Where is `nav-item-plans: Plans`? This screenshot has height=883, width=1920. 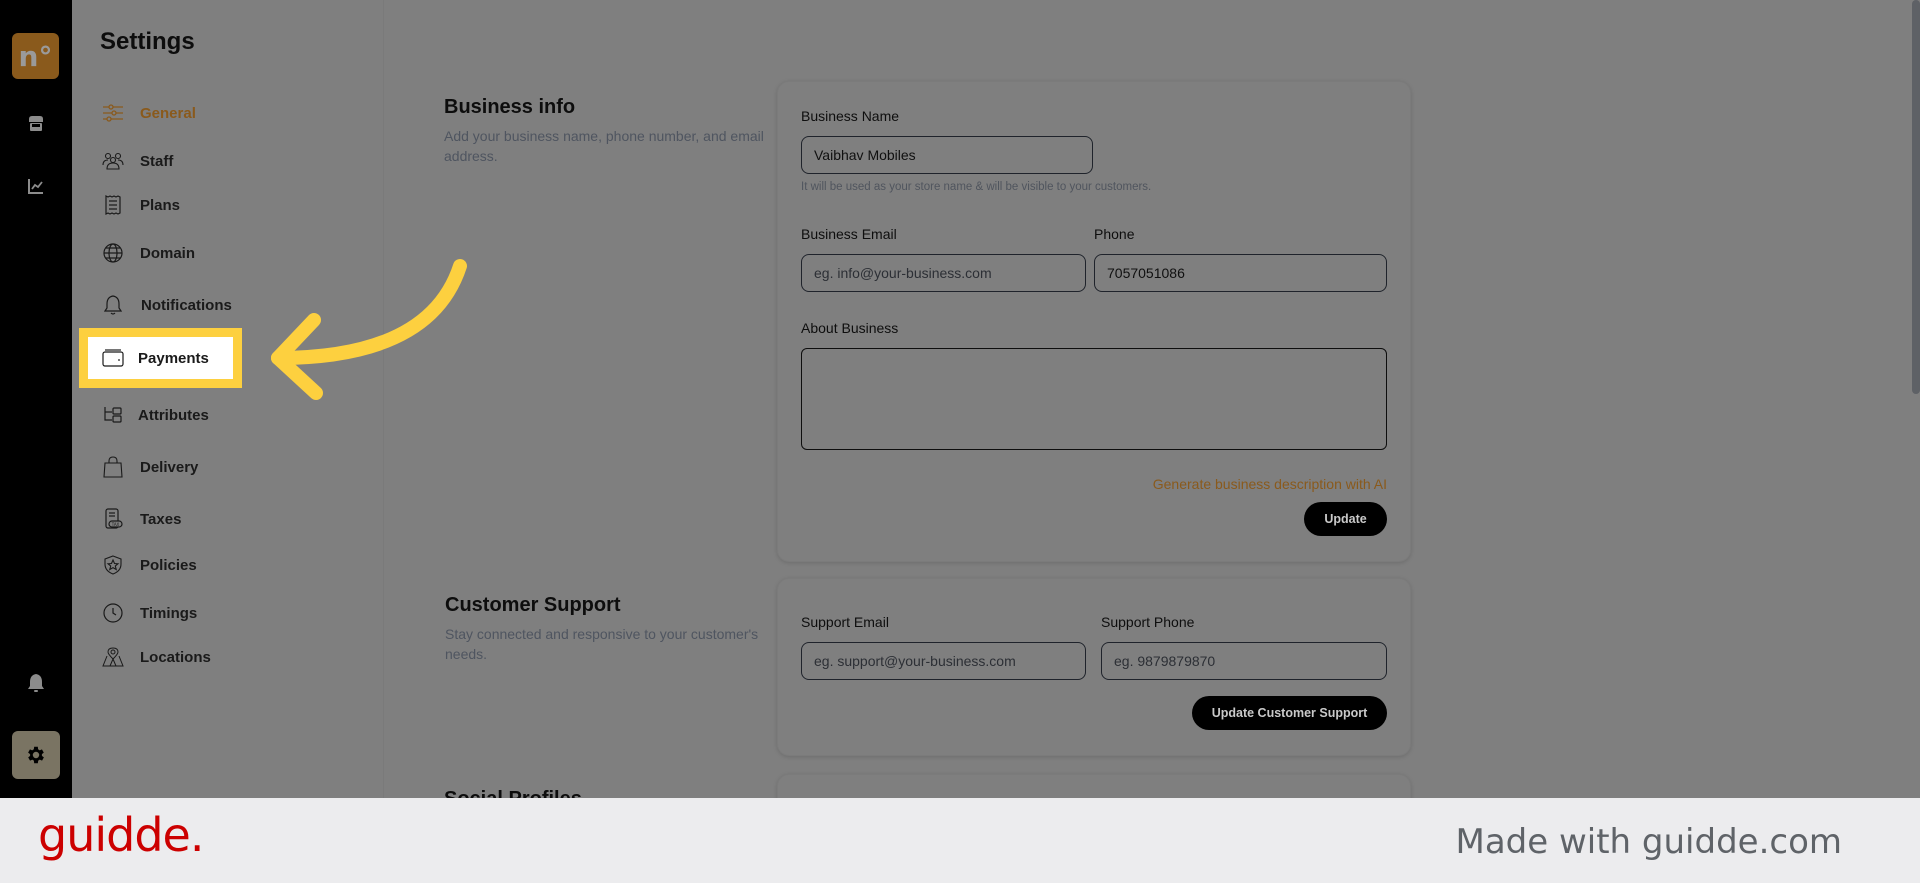
nav-item-plans: Plans is located at coordinates (141, 205).